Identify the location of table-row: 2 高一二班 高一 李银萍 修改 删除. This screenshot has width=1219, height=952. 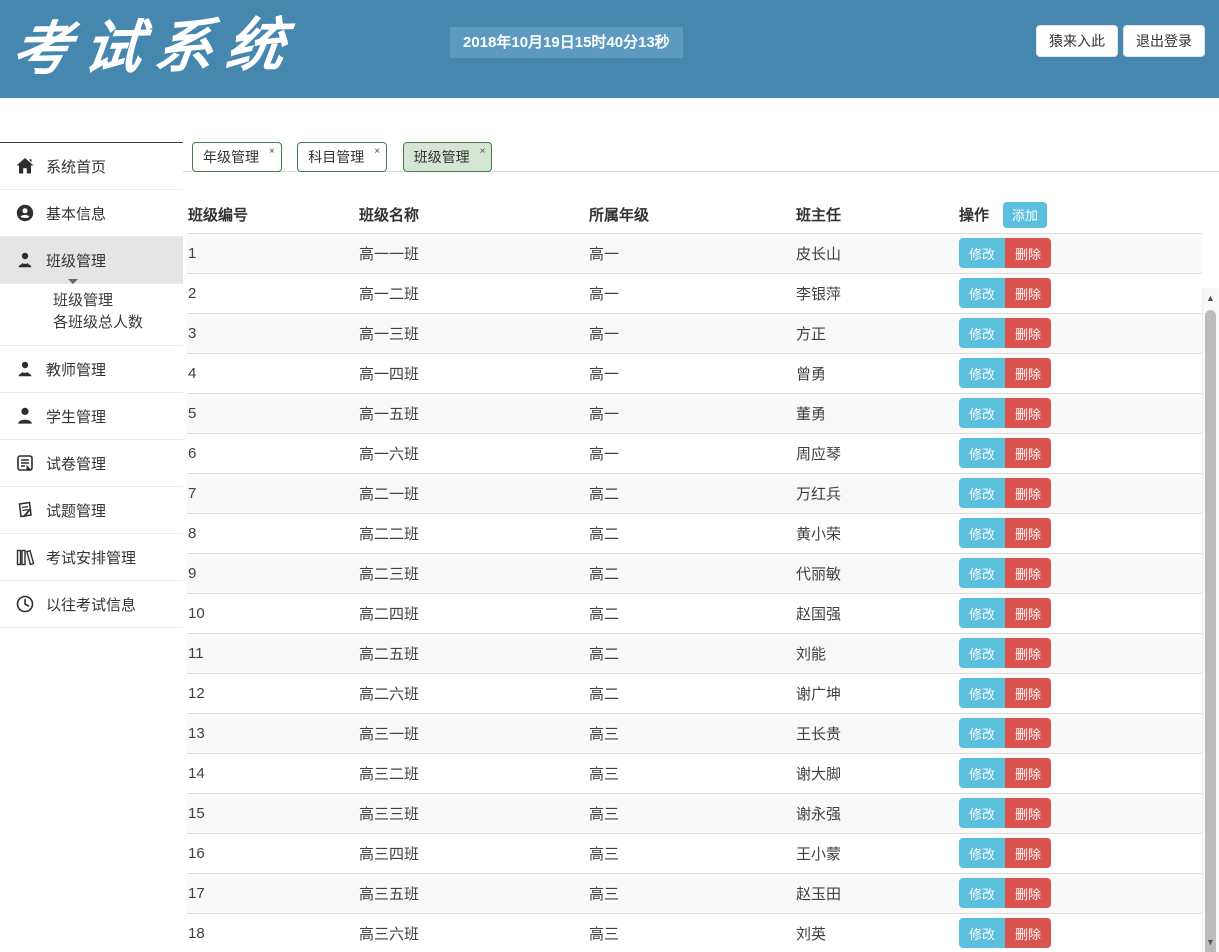
(694, 292).